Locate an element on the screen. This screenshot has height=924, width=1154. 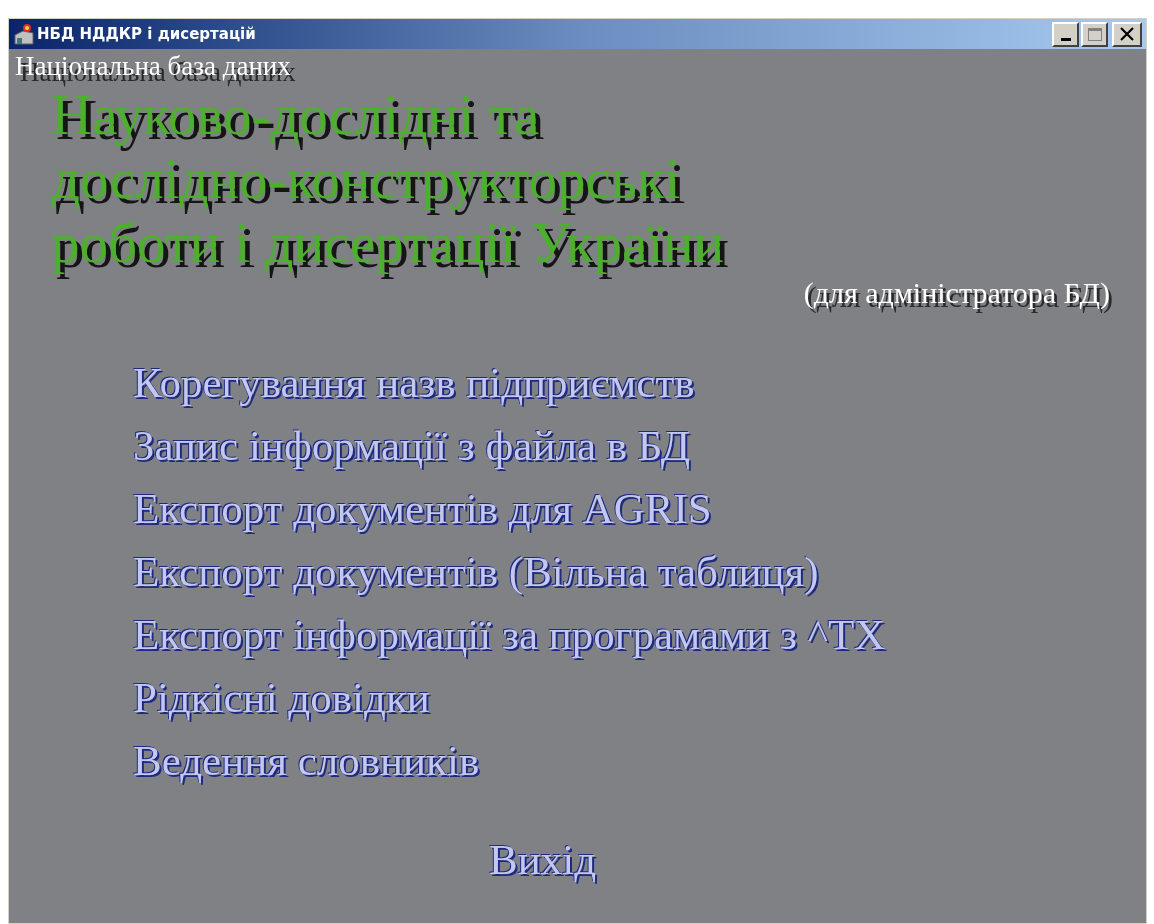
menu-item: Рідкісні довідки is located at coordinates (281, 697).